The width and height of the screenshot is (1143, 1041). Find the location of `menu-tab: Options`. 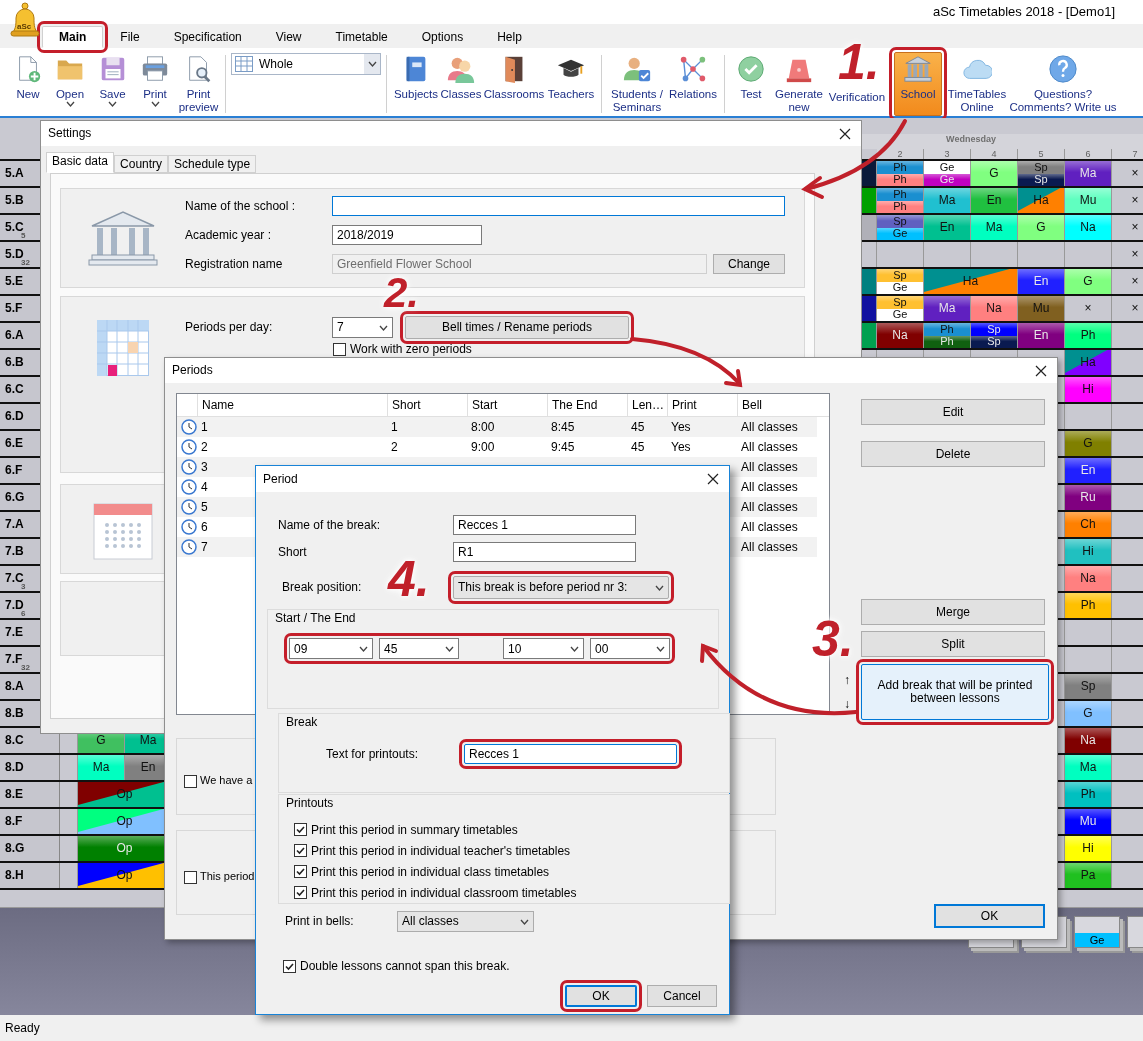

menu-tab: Options is located at coordinates (442, 37).